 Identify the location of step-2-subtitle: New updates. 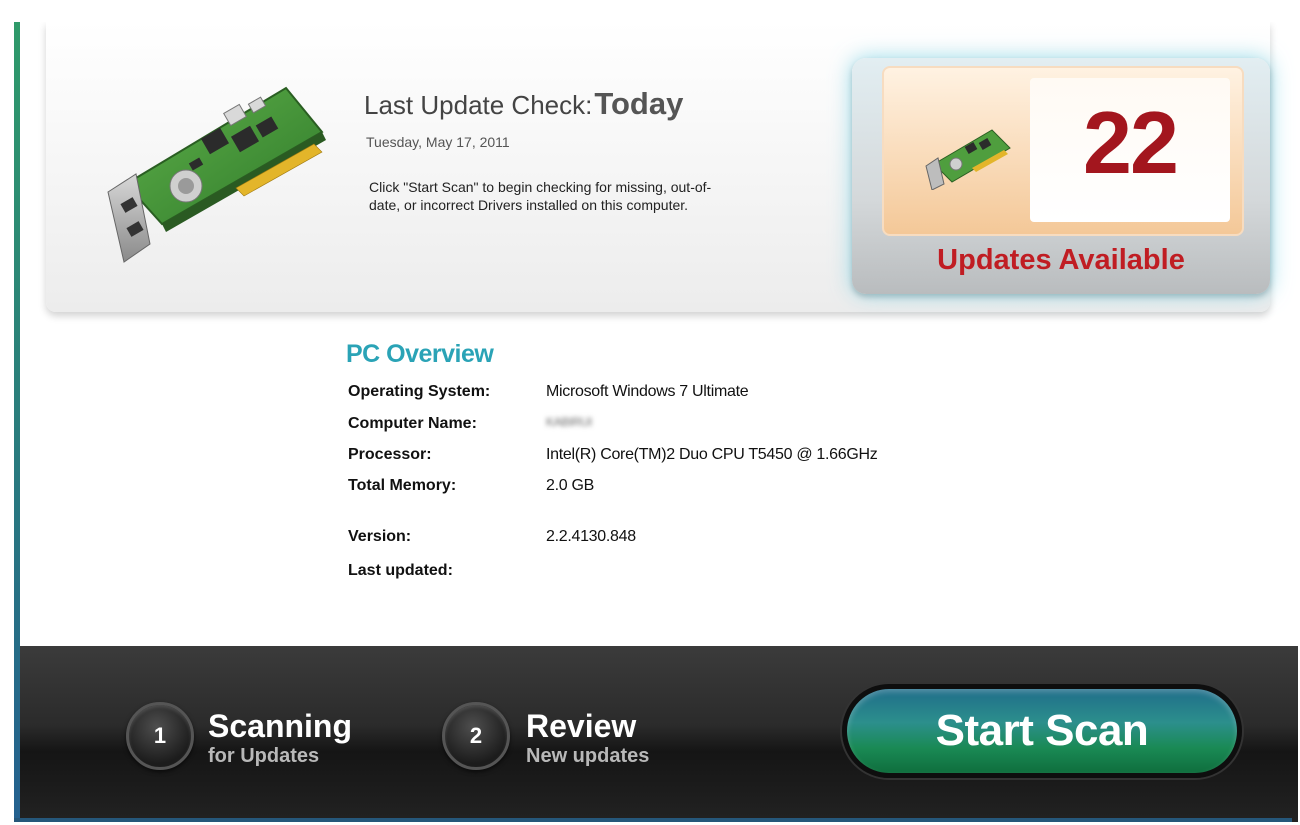
(588, 756).